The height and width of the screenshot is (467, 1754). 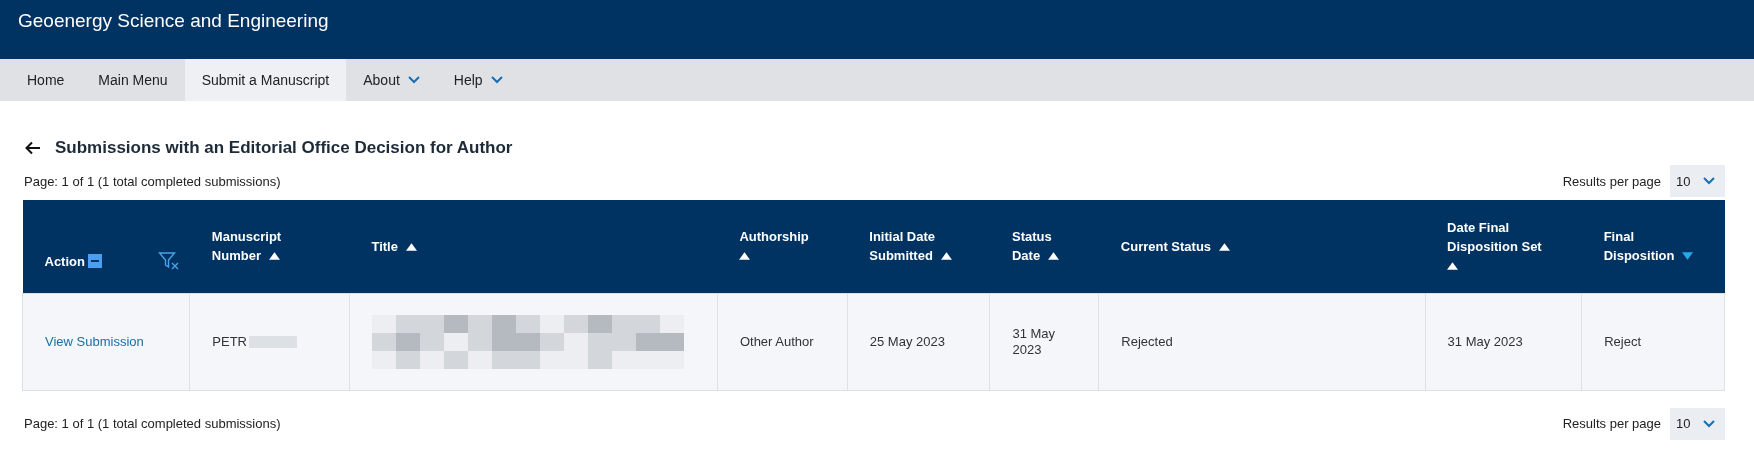 I want to click on table-cell-text: 31 May 2023, so click(x=1034, y=341).